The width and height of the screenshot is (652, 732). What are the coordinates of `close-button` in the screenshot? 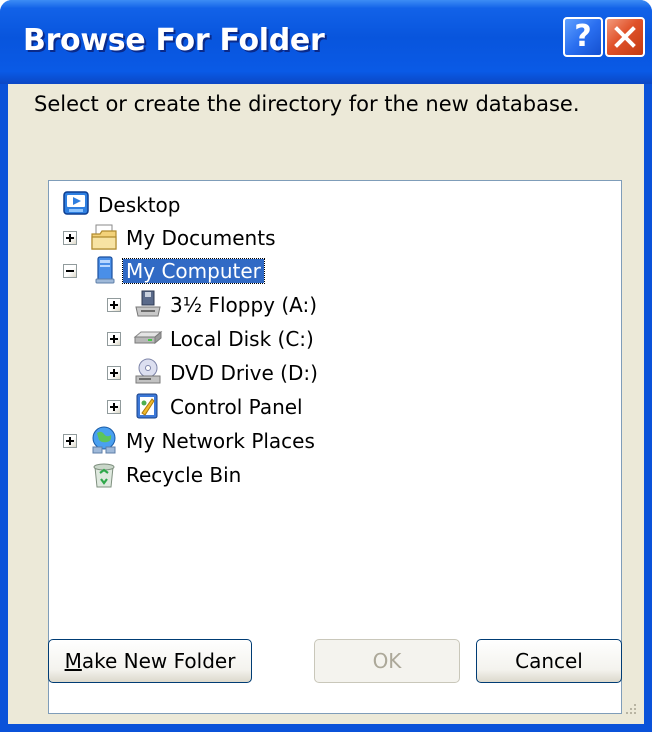 It's located at (625, 37).